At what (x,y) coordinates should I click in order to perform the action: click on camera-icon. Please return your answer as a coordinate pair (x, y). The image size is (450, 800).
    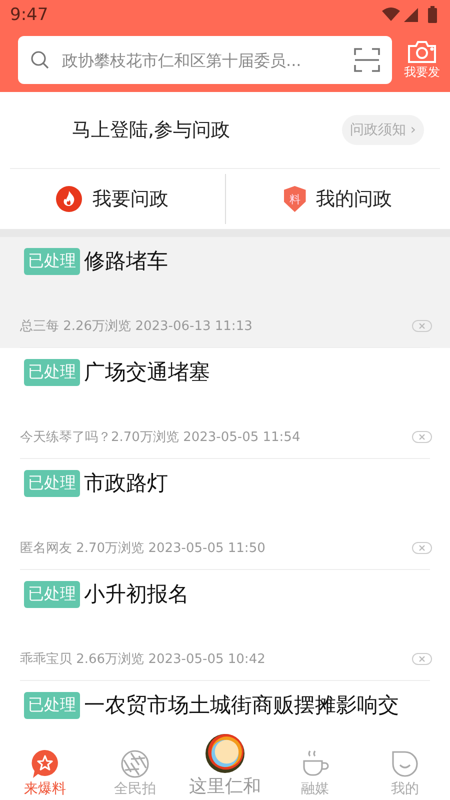
    Looking at the image, I should click on (422, 52).